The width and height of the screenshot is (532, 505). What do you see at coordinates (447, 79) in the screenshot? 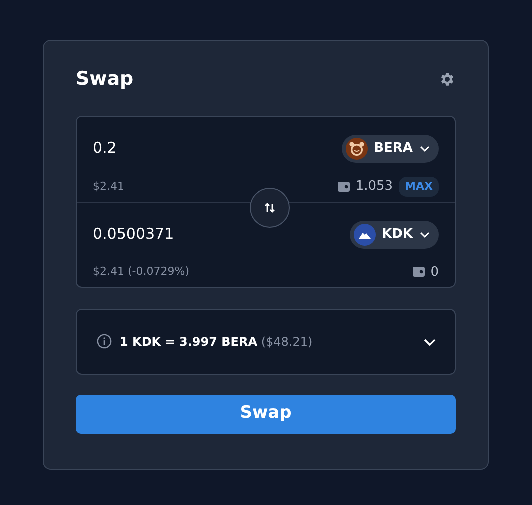
I see `settings-icon` at bounding box center [447, 79].